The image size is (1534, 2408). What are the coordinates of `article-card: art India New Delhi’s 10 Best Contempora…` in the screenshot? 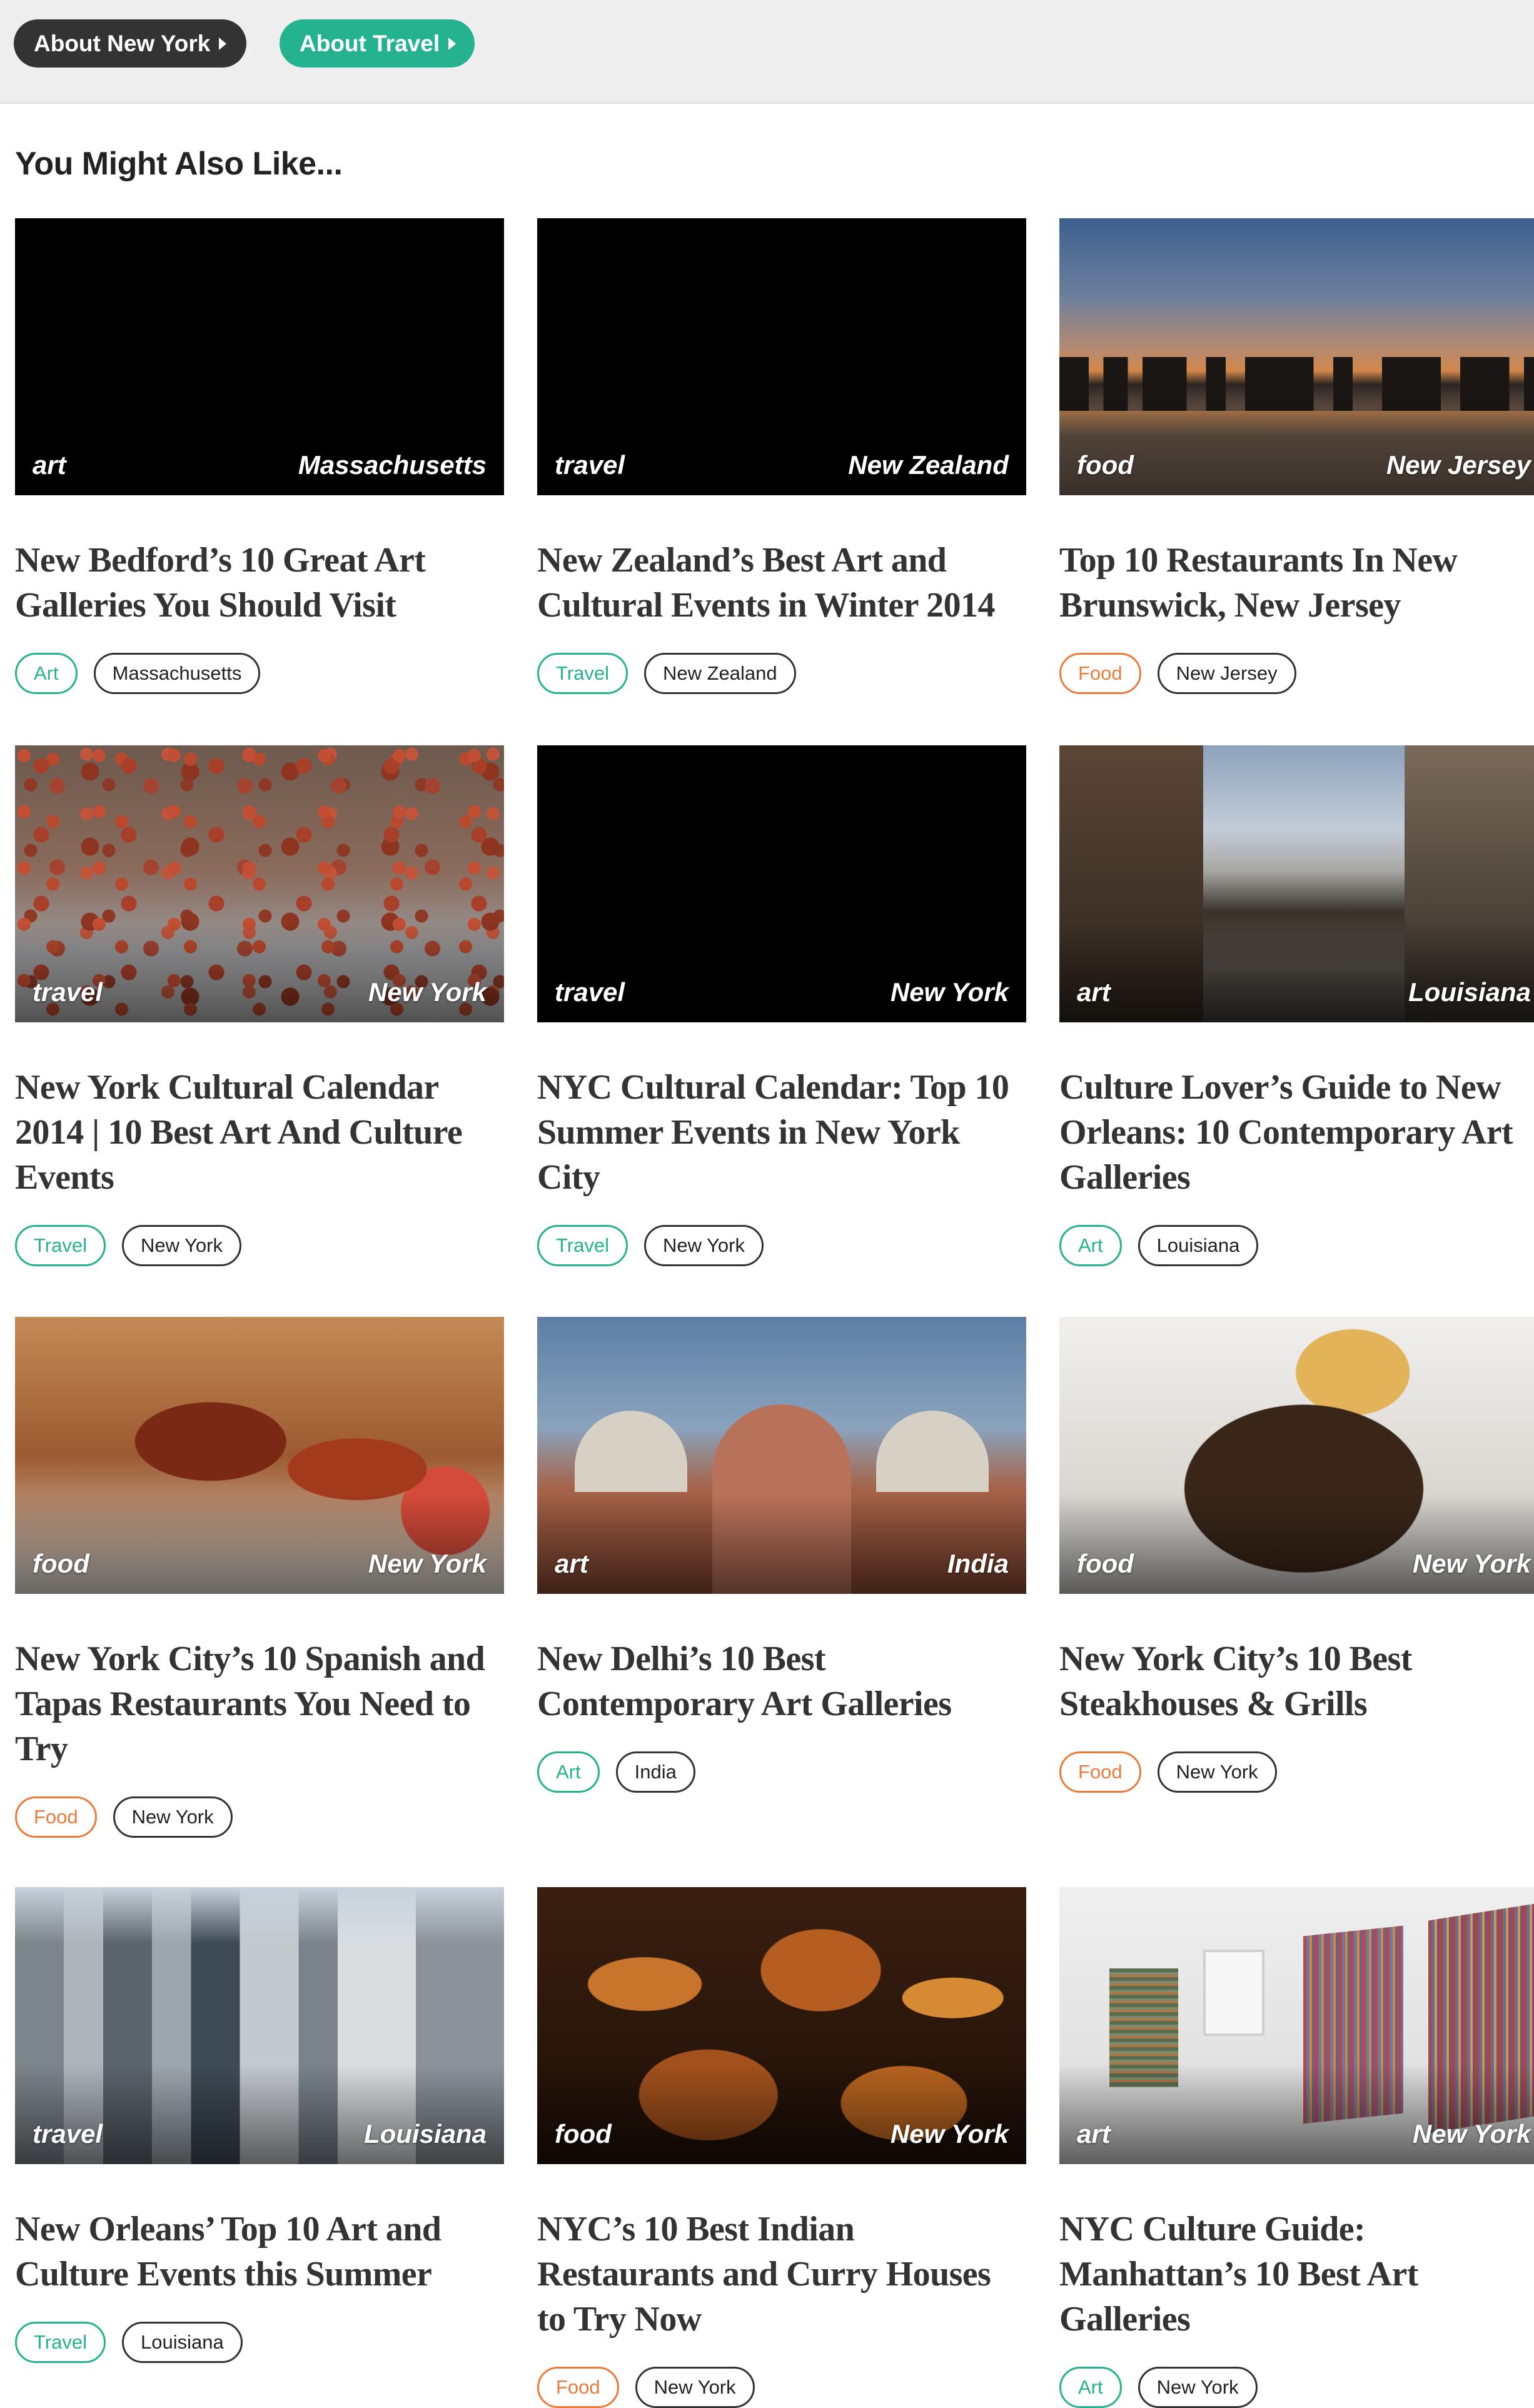 It's located at (782, 1555).